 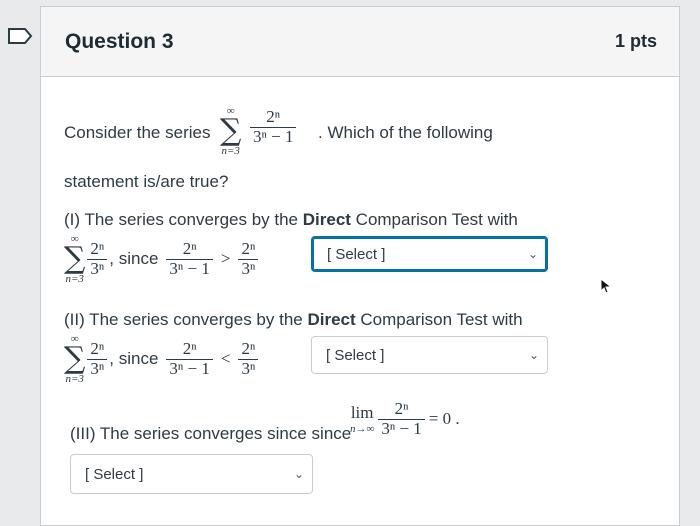 What do you see at coordinates (429, 355) in the screenshot?
I see `statement-2-select: [ Select ] ⌄` at bounding box center [429, 355].